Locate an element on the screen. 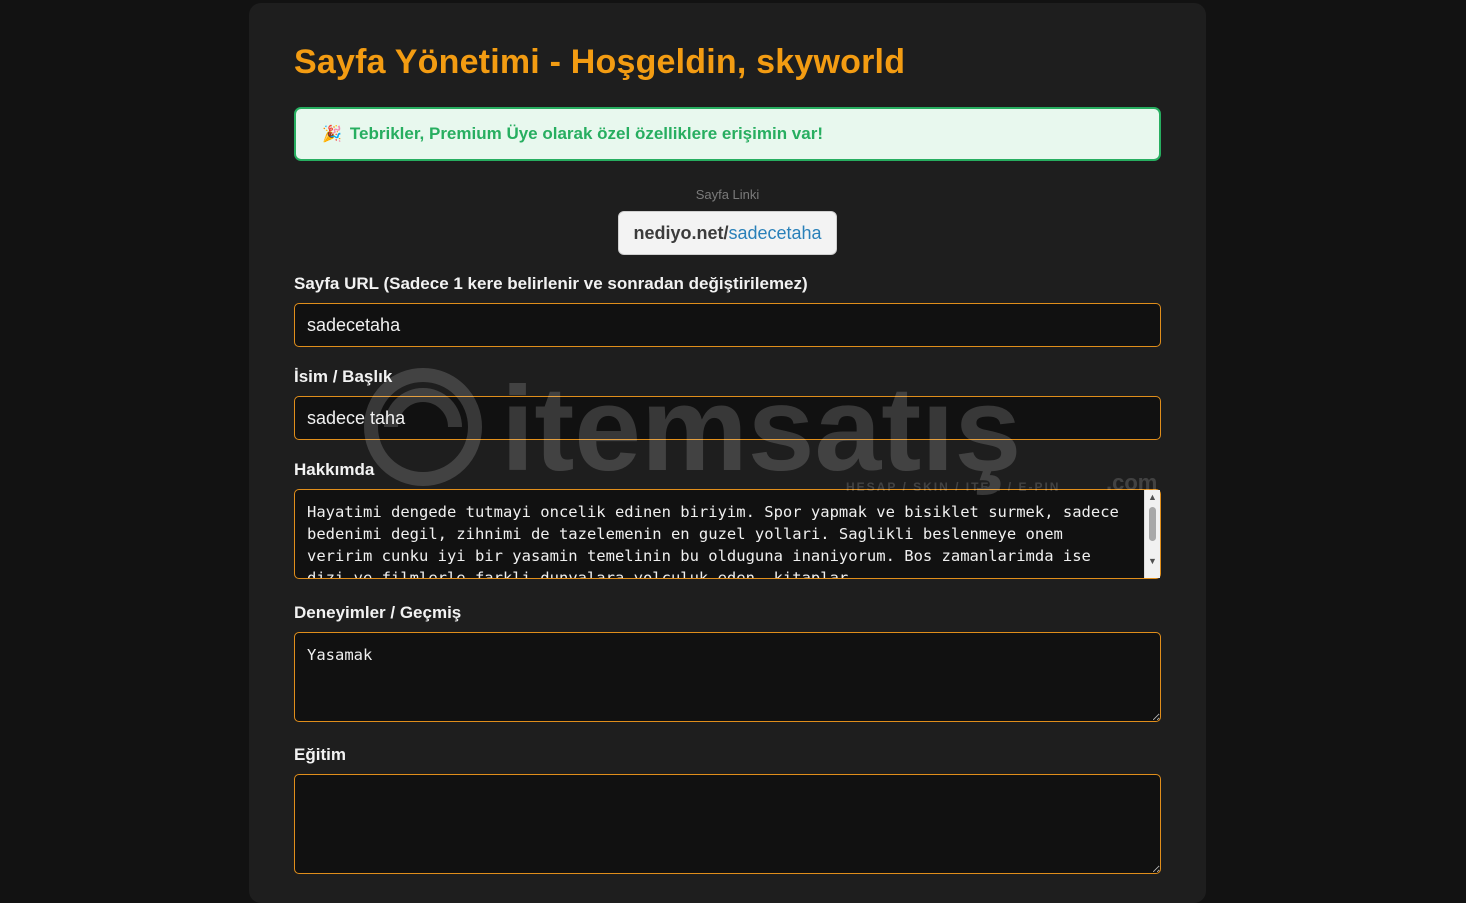 The image size is (1466, 903). scroll-up-icon: ▲ is located at coordinates (1152, 497).